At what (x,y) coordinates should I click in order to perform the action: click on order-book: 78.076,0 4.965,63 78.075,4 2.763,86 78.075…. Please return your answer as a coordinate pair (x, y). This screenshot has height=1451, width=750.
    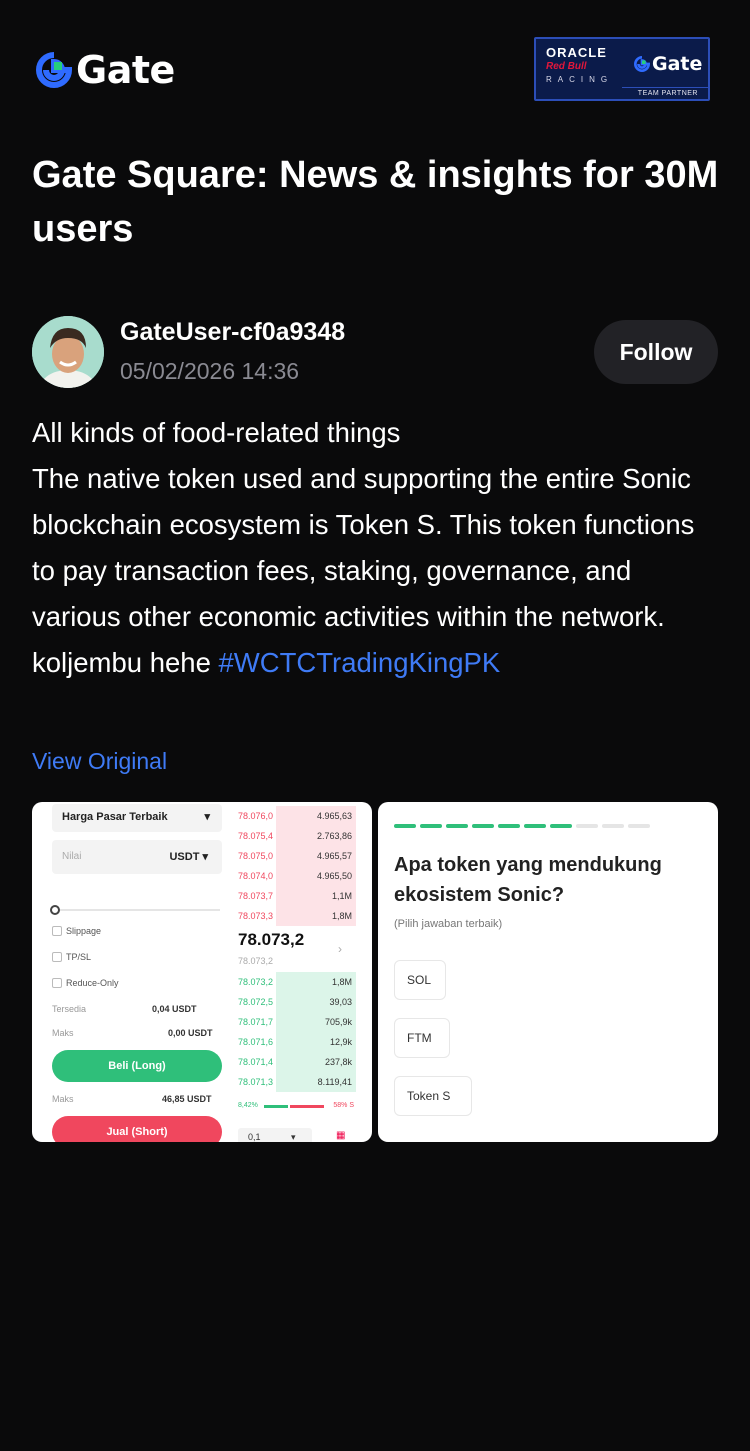
    Looking at the image, I should click on (298, 972).